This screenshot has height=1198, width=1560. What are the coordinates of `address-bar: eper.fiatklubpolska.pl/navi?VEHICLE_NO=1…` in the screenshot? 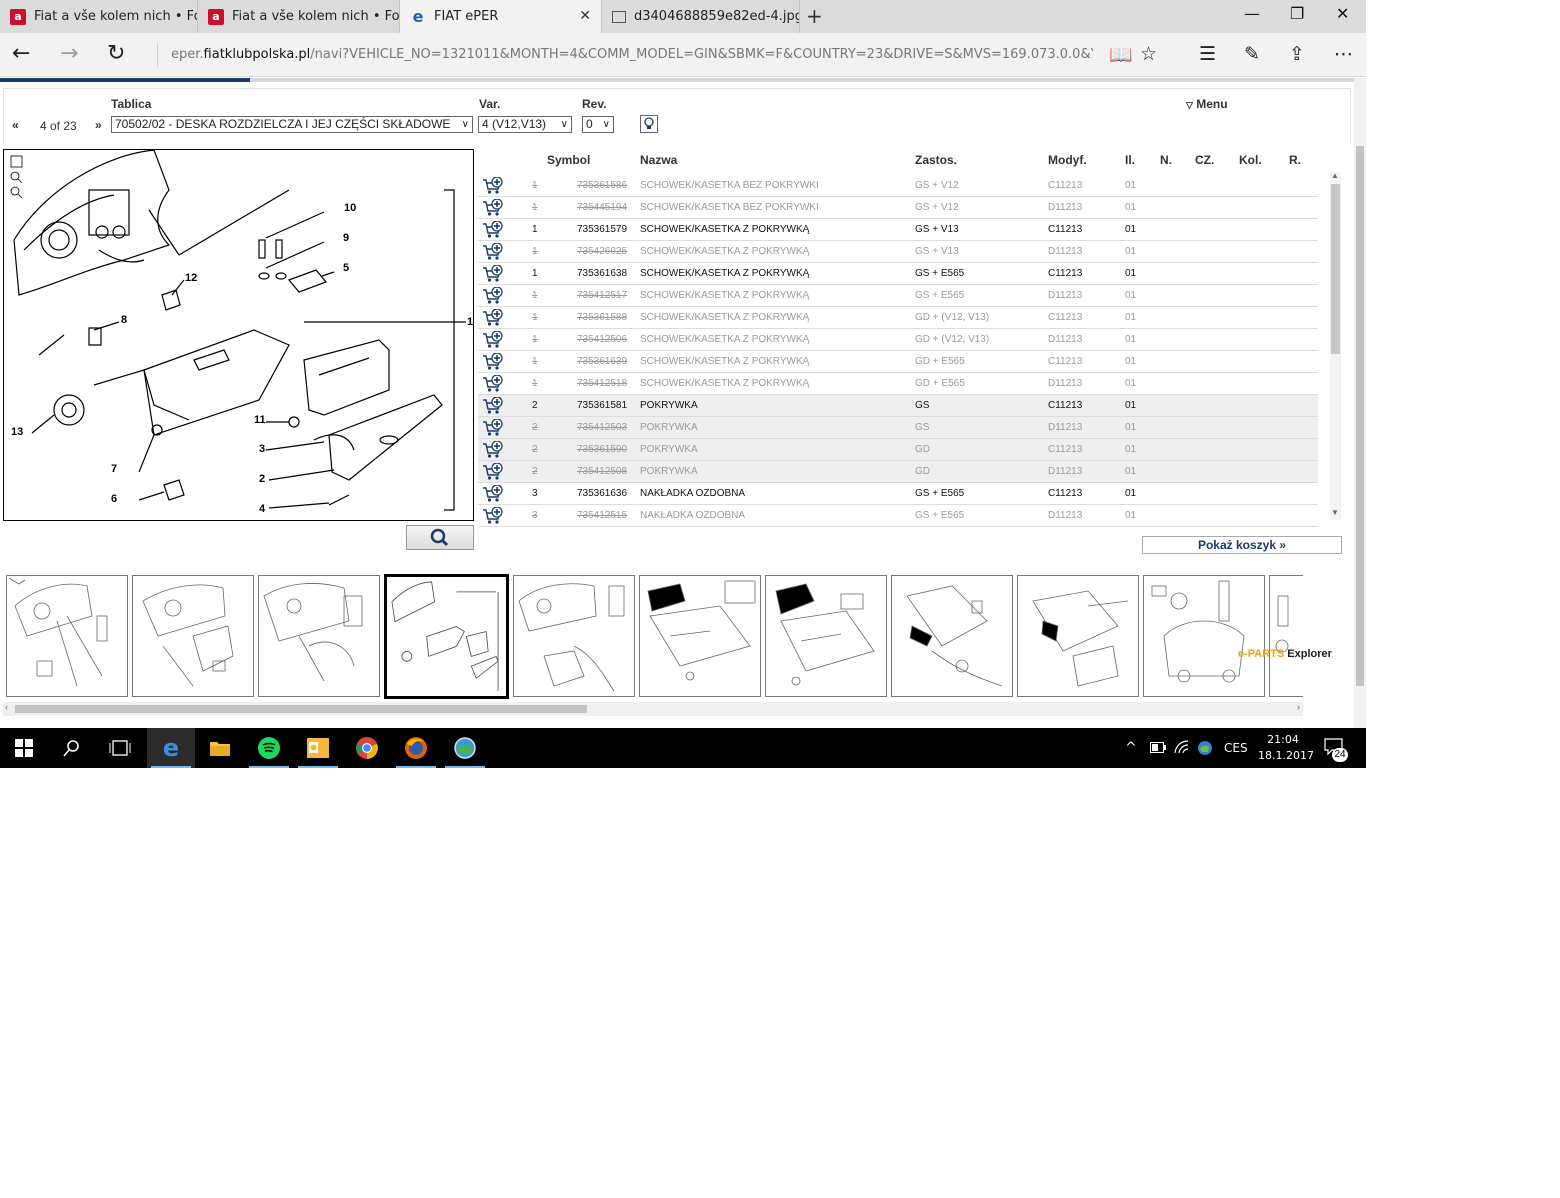 It's located at (625, 55).